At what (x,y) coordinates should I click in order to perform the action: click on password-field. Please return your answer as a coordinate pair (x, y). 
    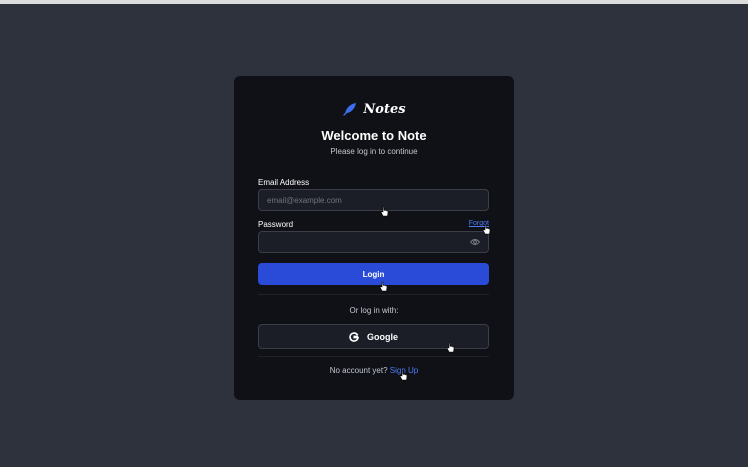
    Looking at the image, I should click on (373, 242).